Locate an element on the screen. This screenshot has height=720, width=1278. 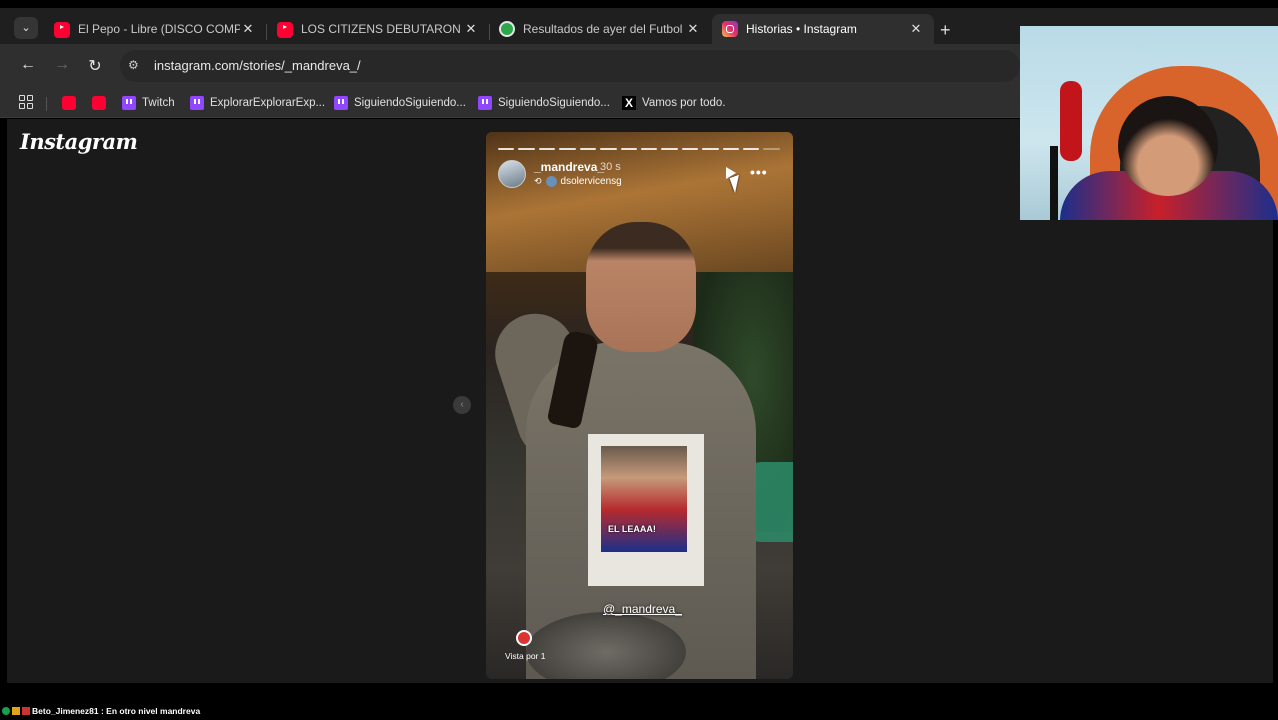
instagram-icon is located at coordinates (730, 29).